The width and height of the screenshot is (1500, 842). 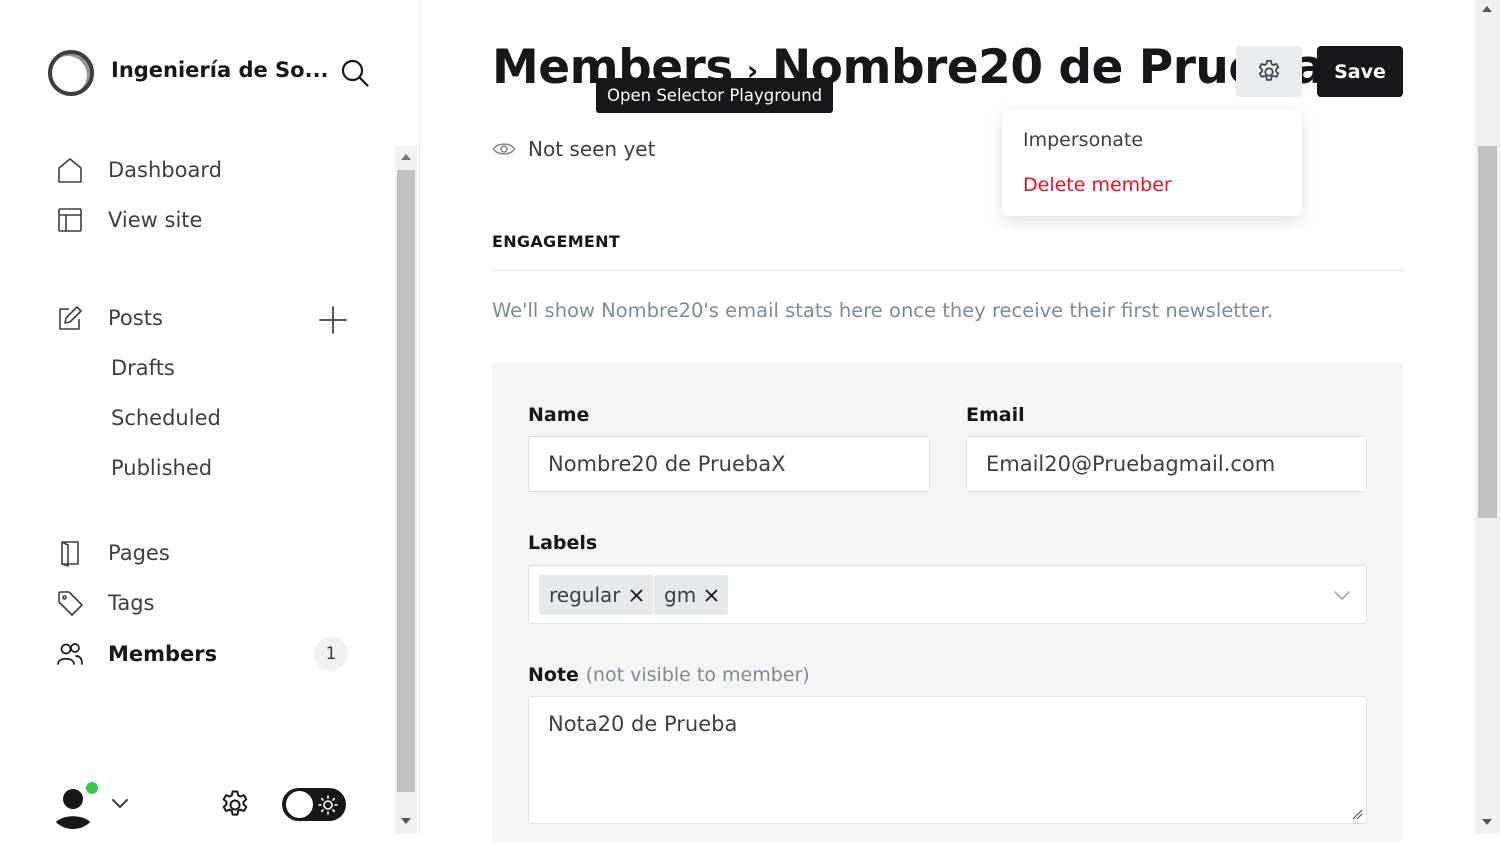 I want to click on divider, so click(x=947, y=270).